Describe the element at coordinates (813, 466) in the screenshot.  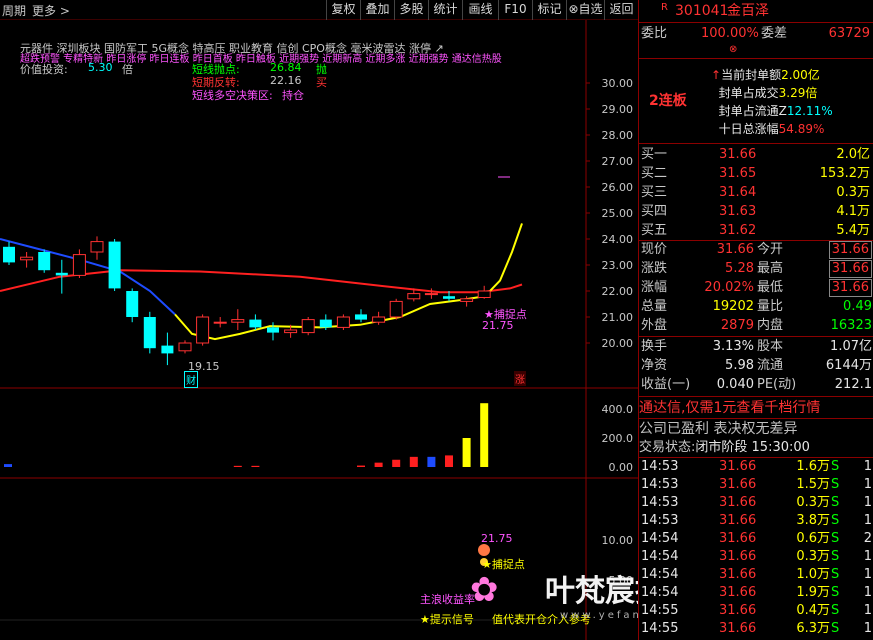
I see `tick-volume: 1.6万` at that location.